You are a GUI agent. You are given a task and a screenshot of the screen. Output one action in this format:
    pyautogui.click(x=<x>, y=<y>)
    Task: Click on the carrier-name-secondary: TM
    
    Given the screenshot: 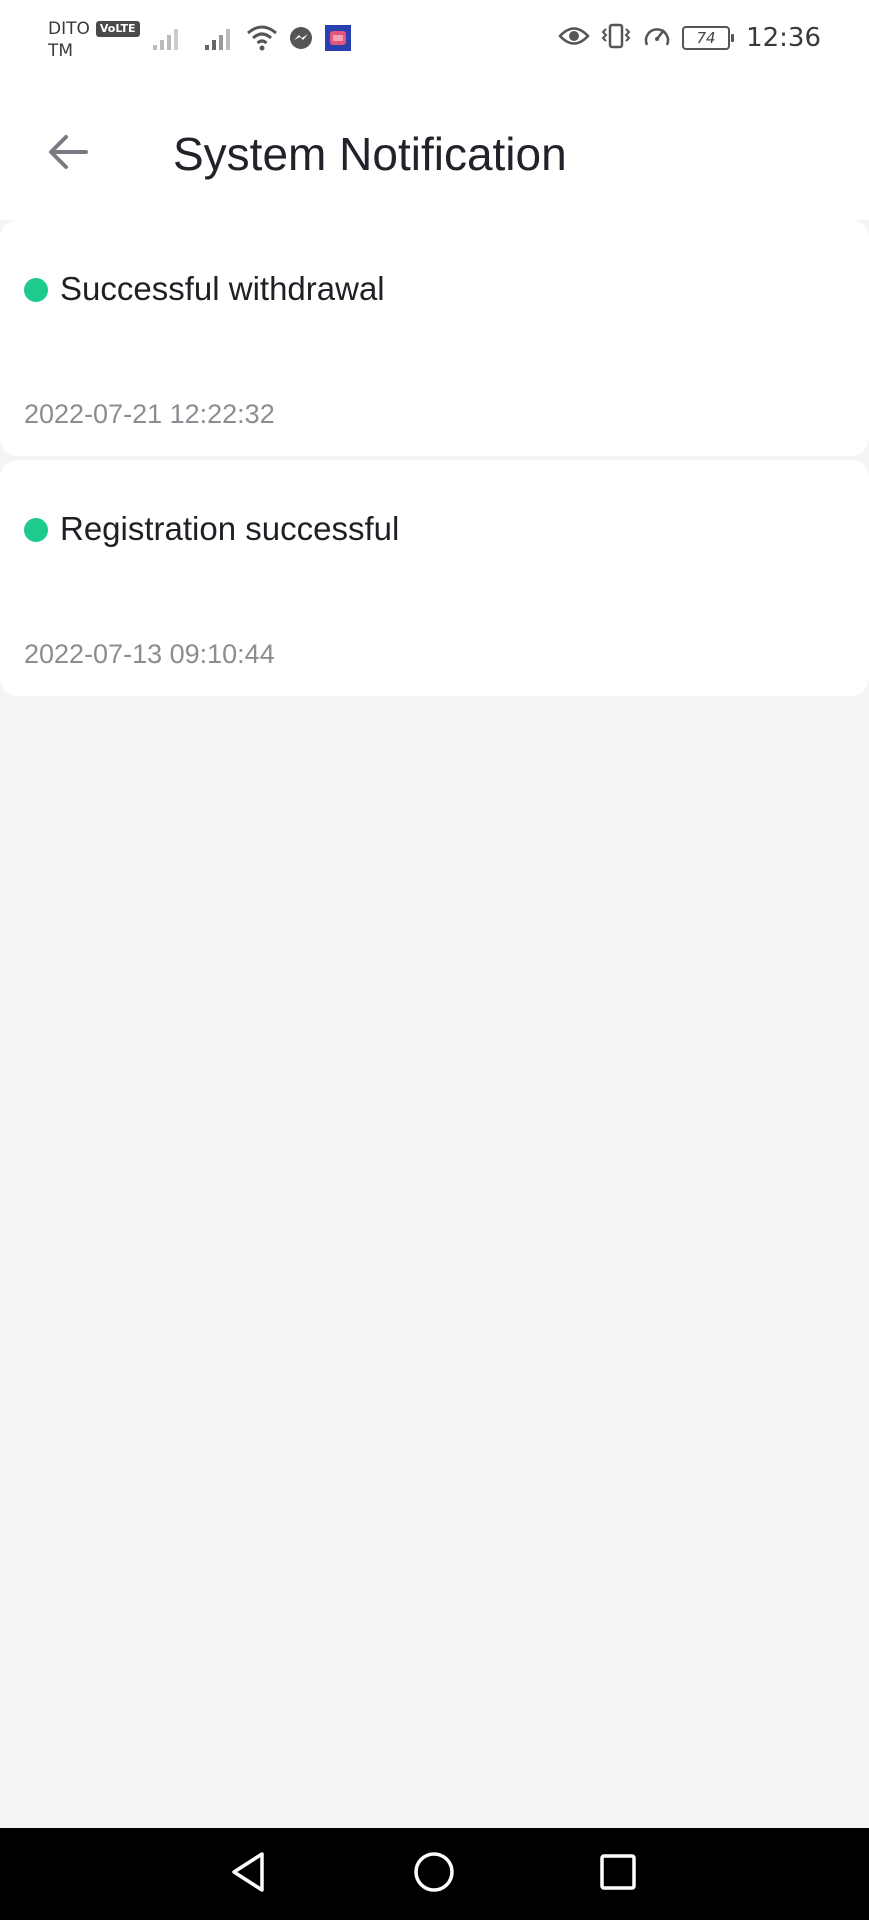 What is the action you would take?
    pyautogui.click(x=61, y=51)
    